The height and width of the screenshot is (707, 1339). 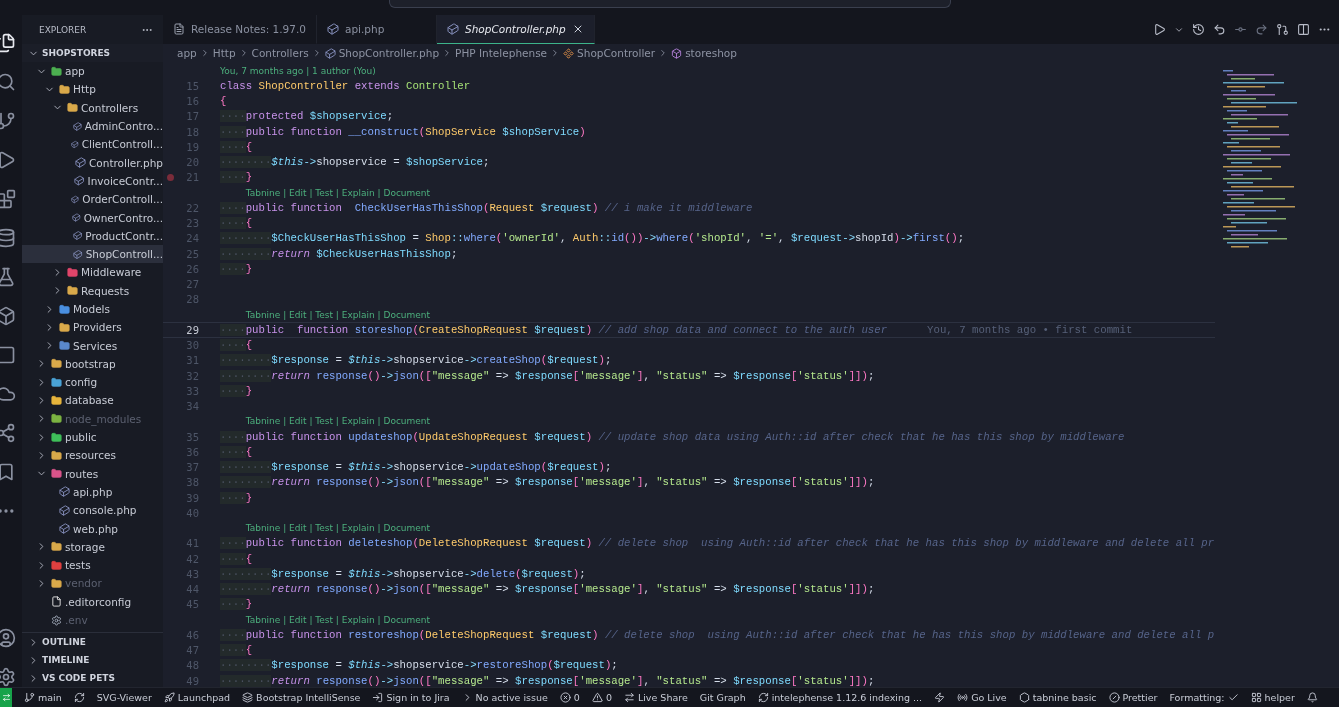 I want to click on split-editor-icon, so click(x=1303, y=29).